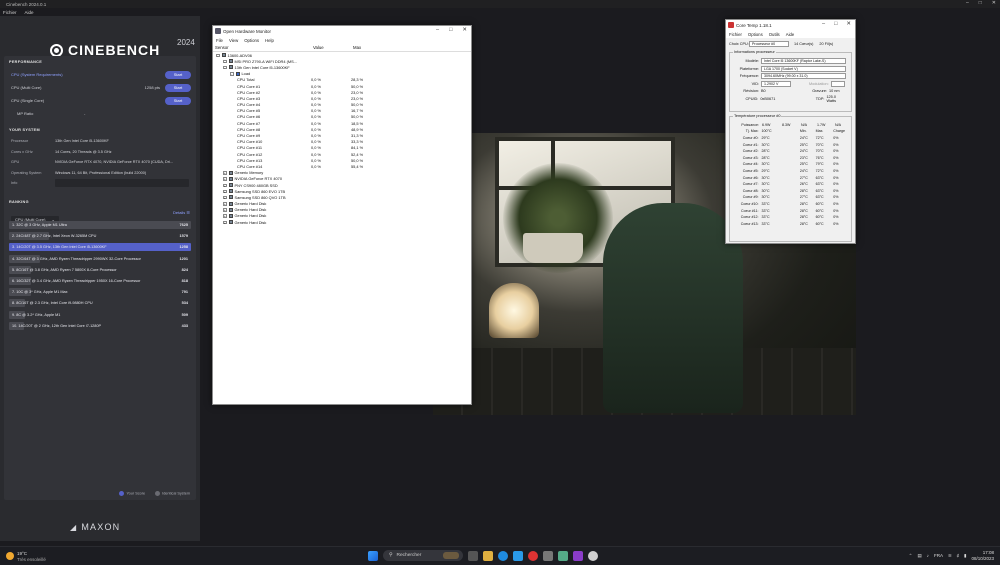  I want to click on wifi-icon: ≋, so click(950, 556).